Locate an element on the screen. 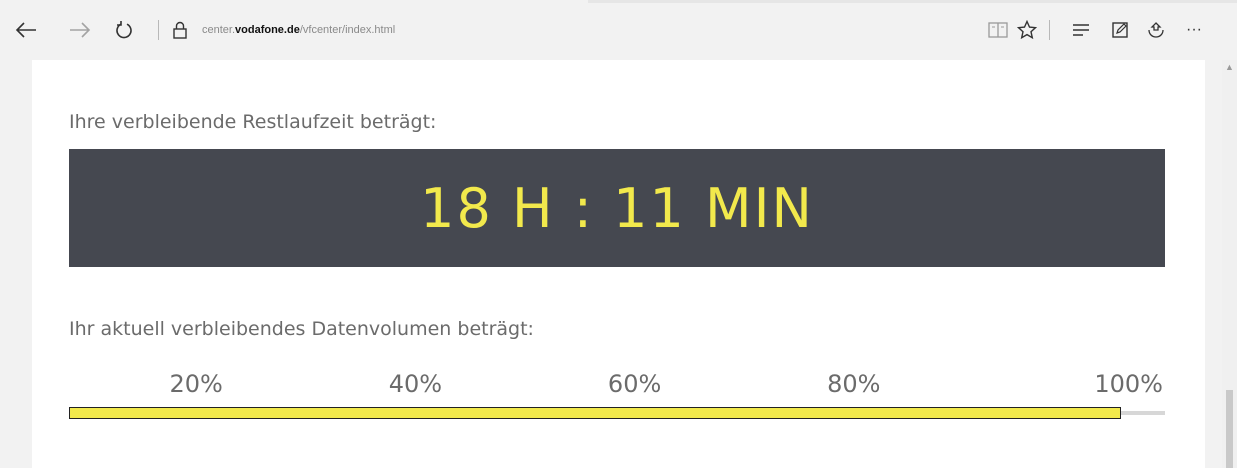  volume-bar-fill is located at coordinates (595, 413).